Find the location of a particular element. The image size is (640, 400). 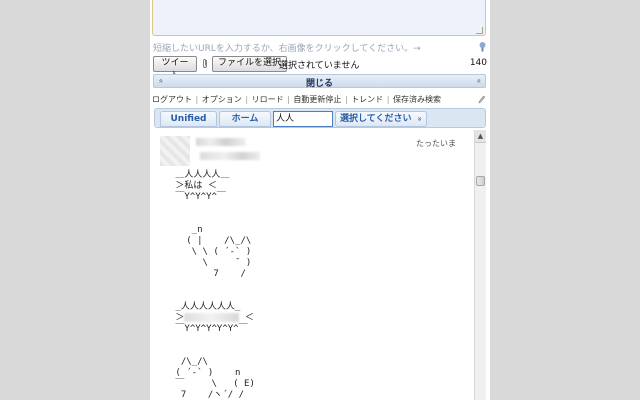

close-label: 閉じる is located at coordinates (319, 84).